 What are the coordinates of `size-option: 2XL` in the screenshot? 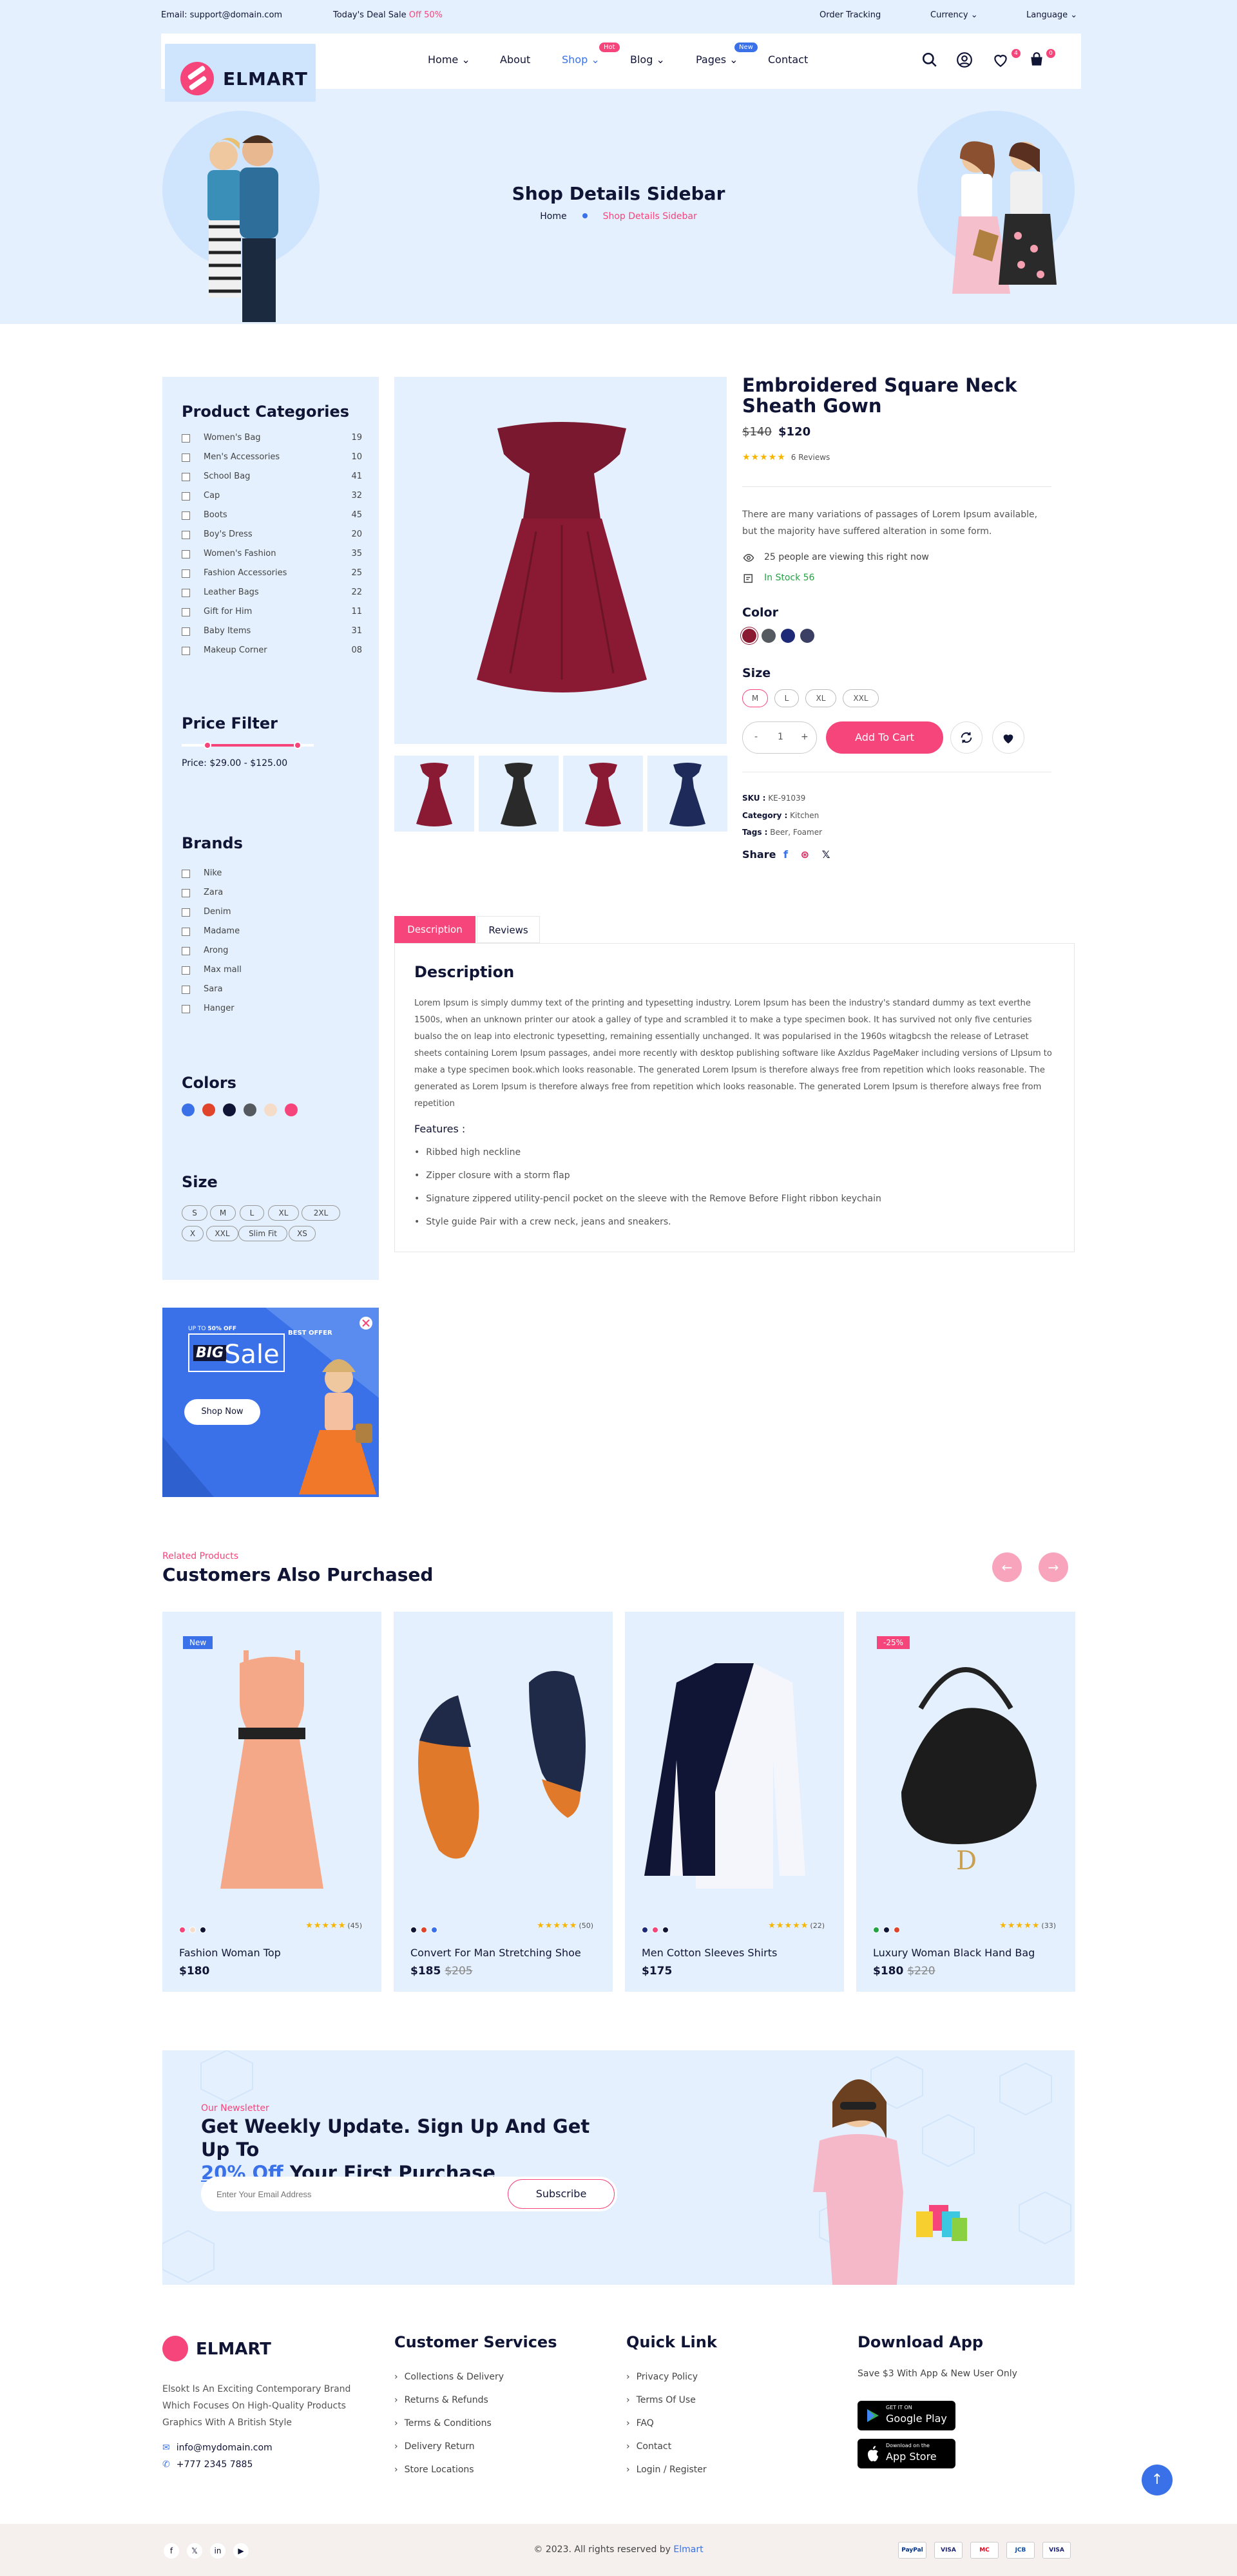 It's located at (321, 1213).